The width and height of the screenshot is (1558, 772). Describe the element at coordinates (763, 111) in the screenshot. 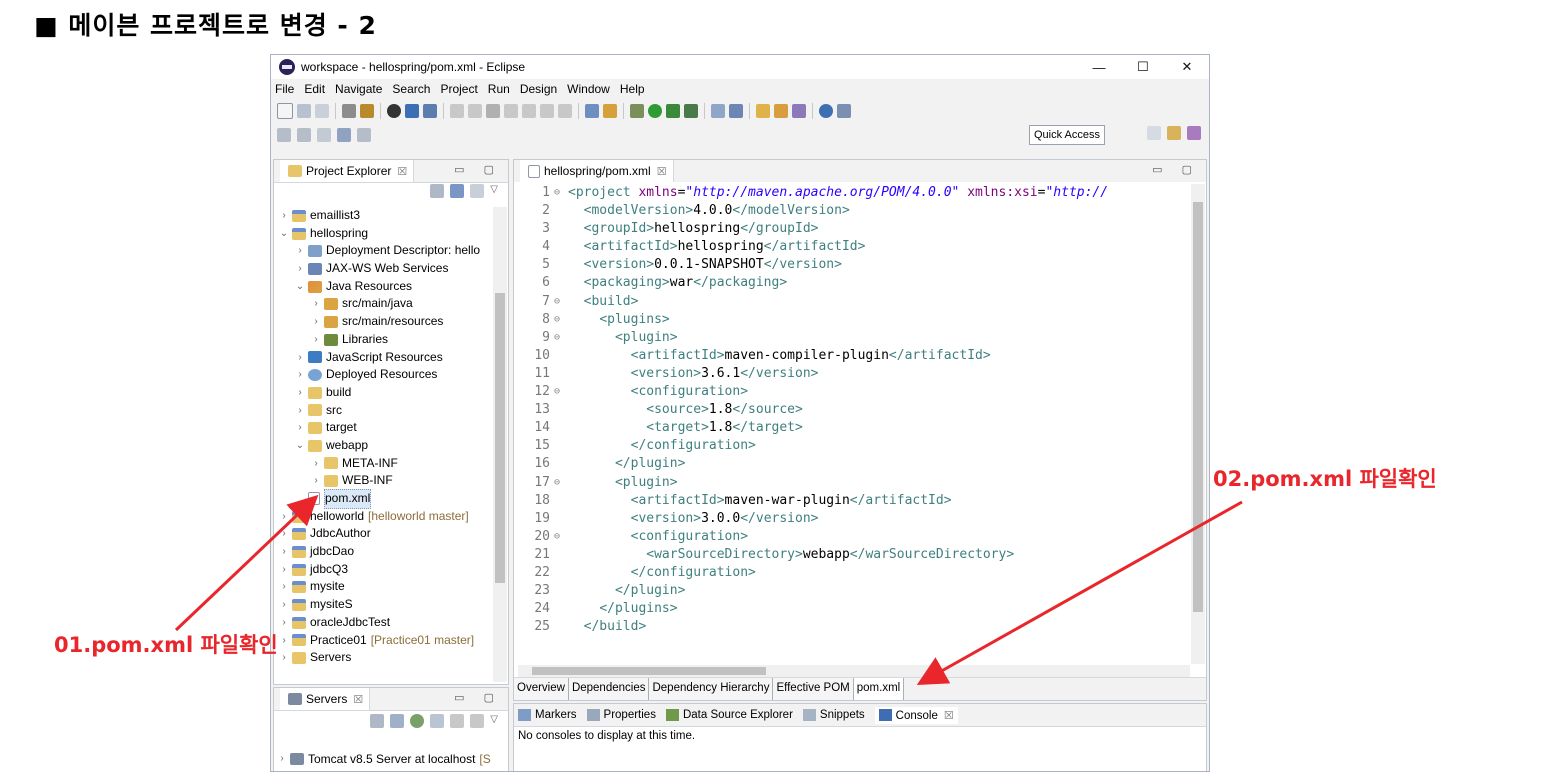

I see `open-folder-icon` at that location.